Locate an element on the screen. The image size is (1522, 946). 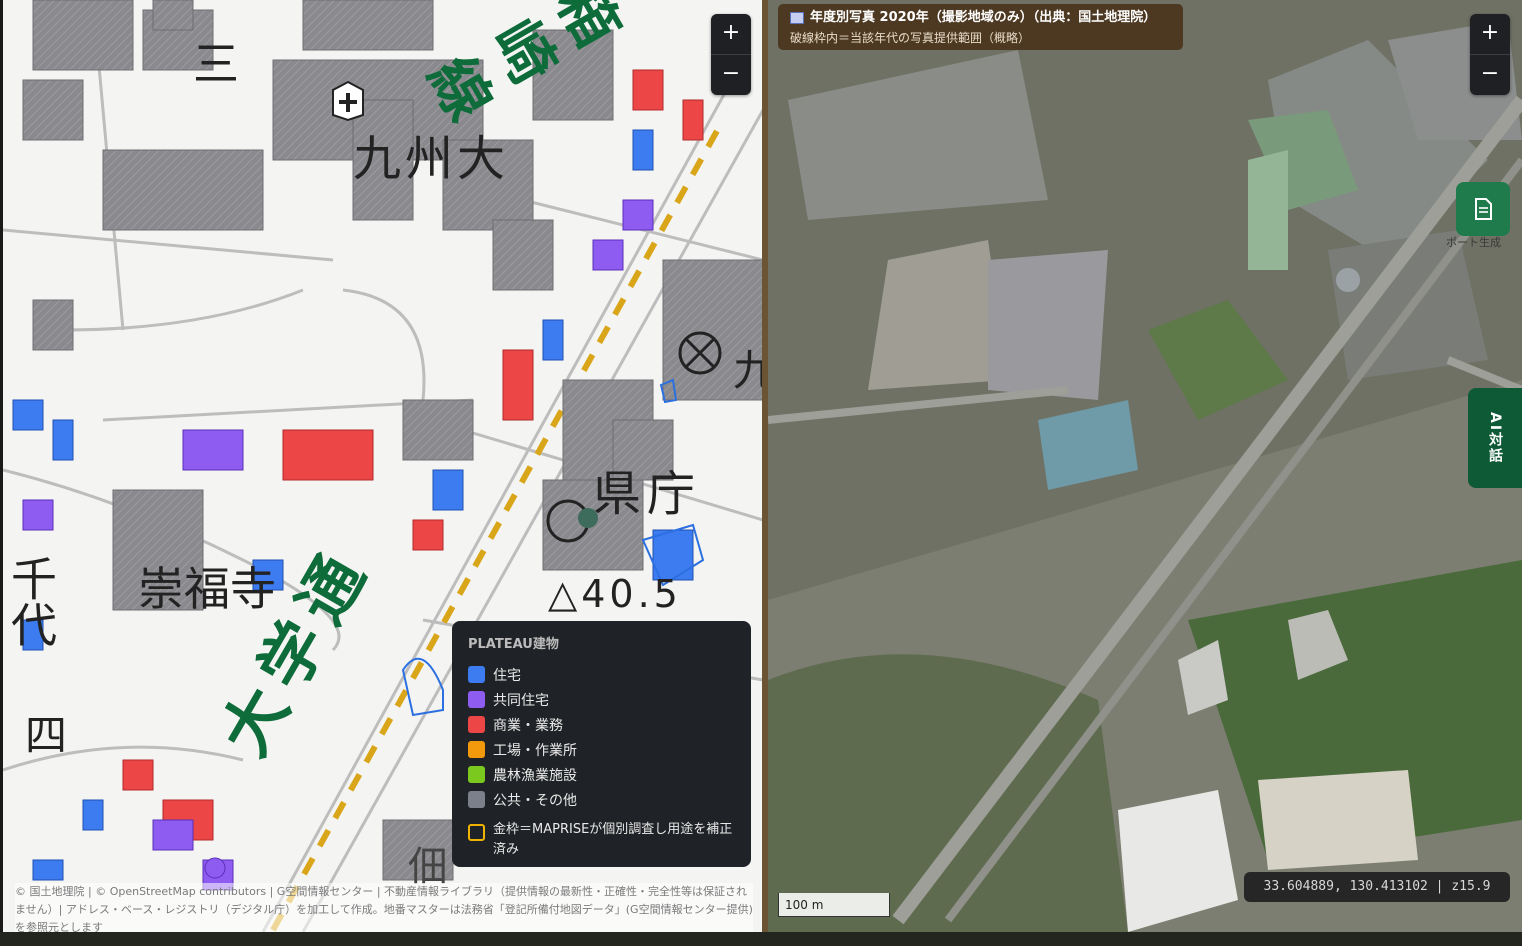
legend-item: 農林漁業施設 is located at coordinates (601, 774).